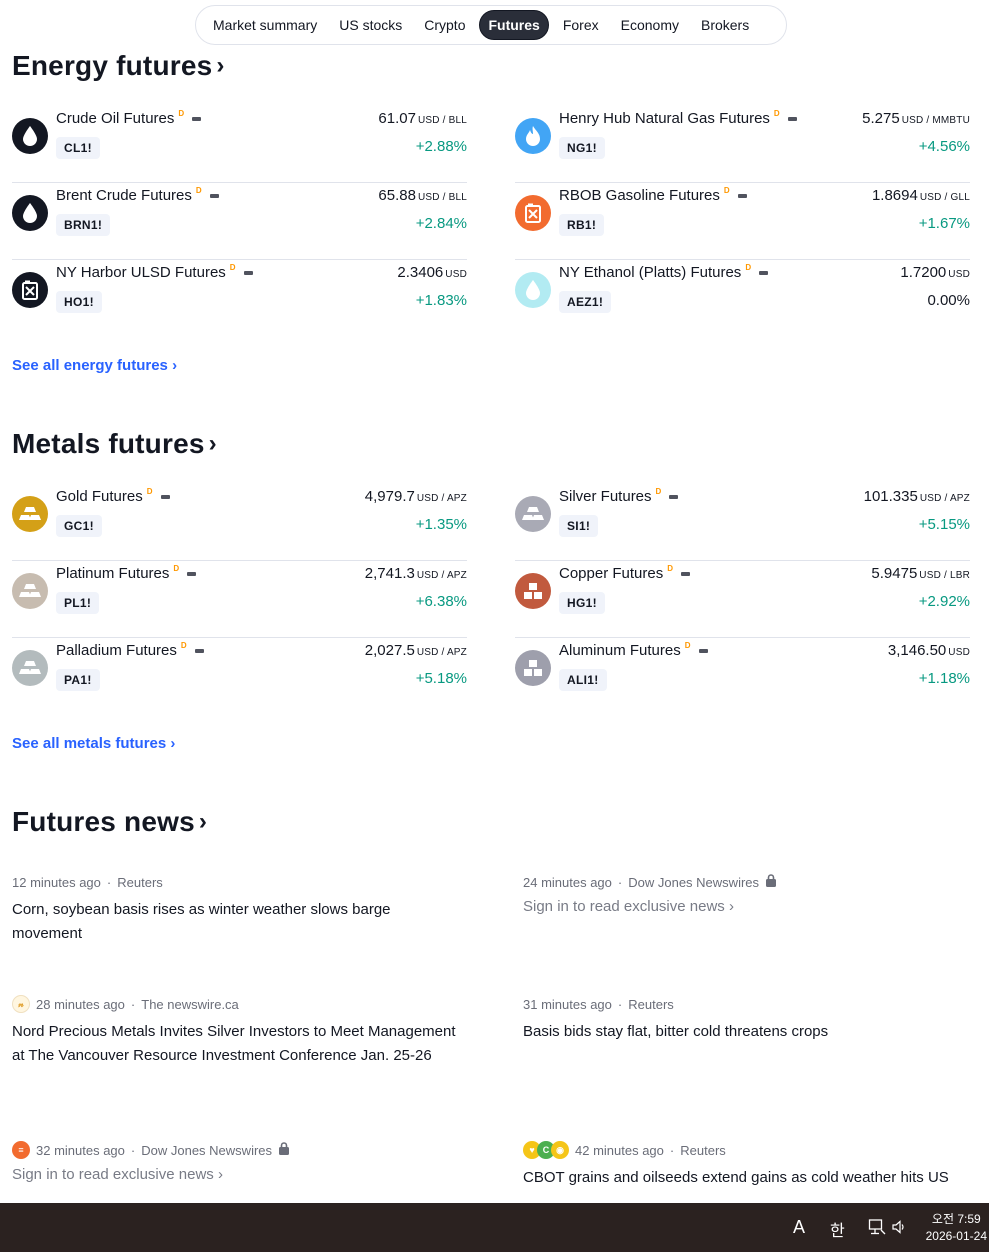 Image resolution: width=989 pixels, height=1252 pixels. What do you see at coordinates (175, 365) in the screenshot?
I see `chevron-right-icon: ›` at bounding box center [175, 365].